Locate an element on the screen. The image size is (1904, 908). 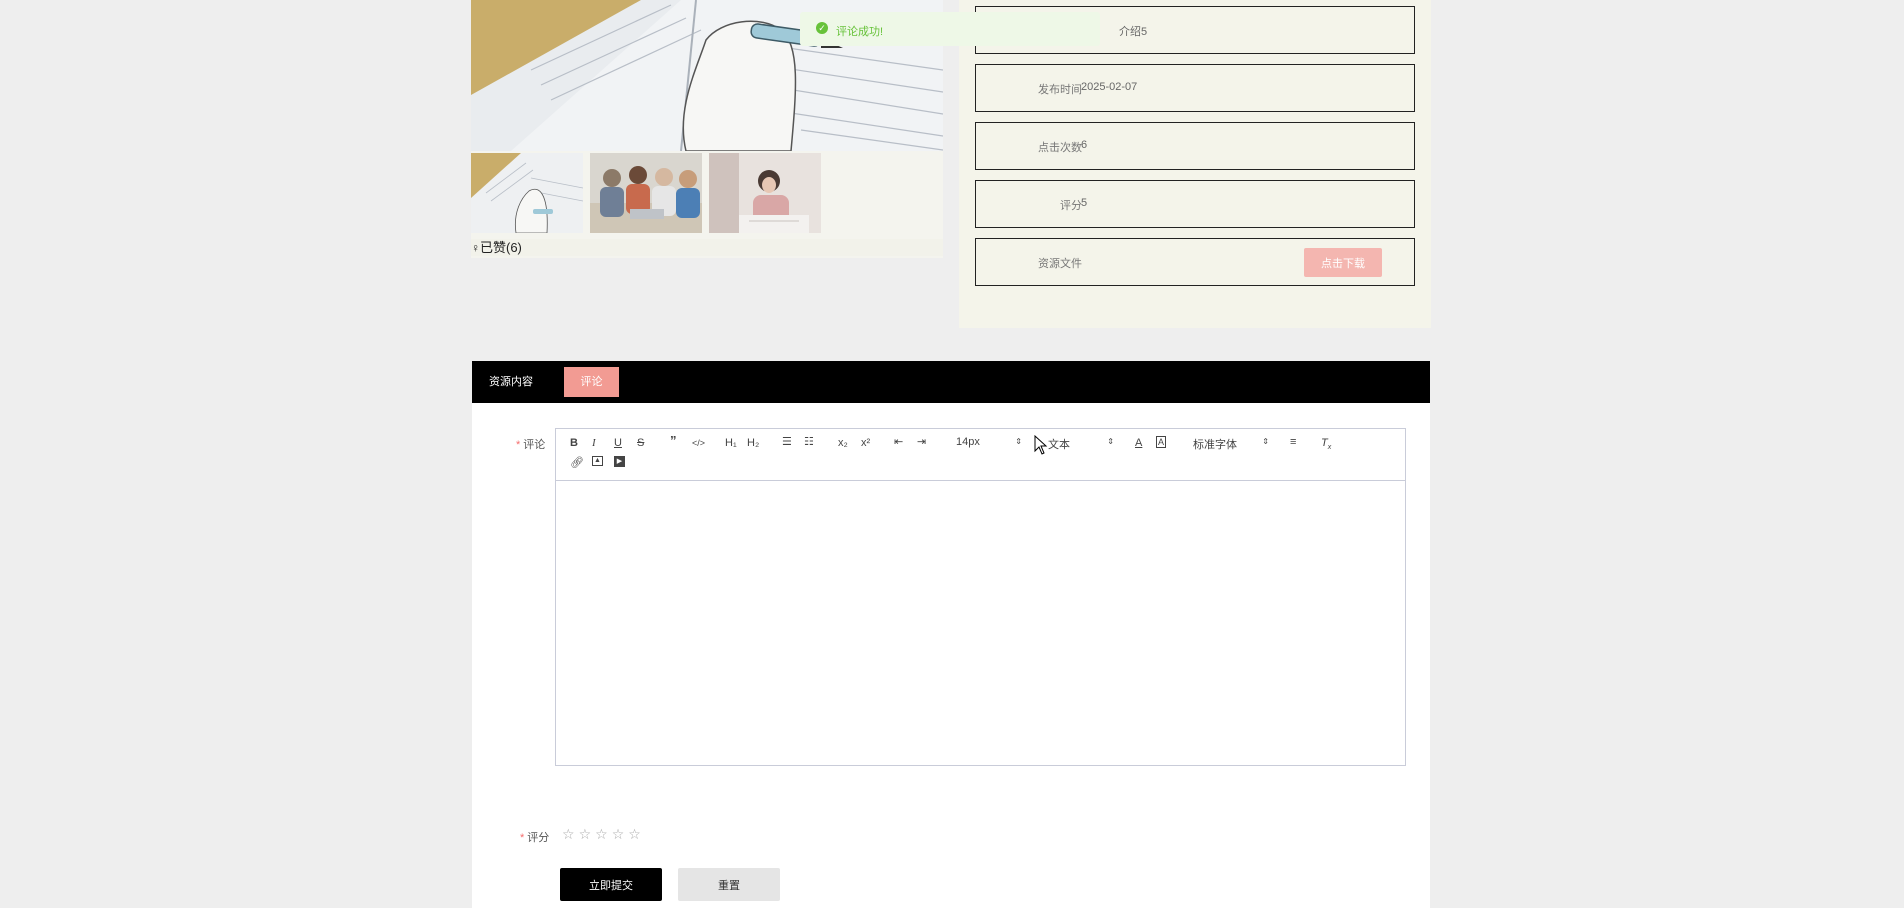
score-row: 评分 5 is located at coordinates (1195, 204).